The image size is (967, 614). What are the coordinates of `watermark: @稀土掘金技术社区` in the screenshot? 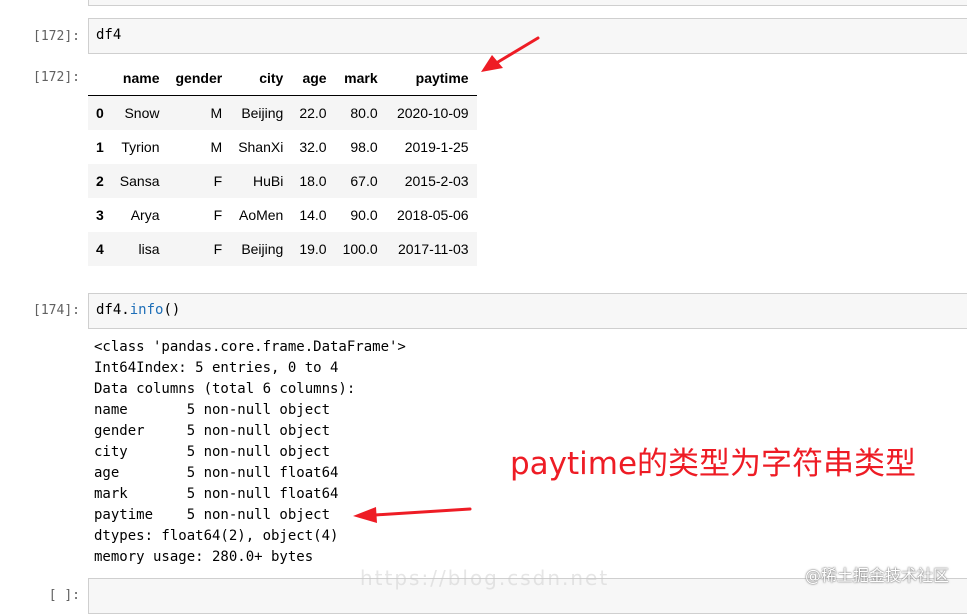 It's located at (876, 575).